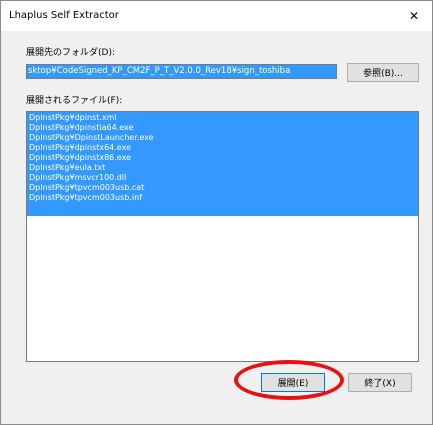  Describe the element at coordinates (222, 178) in the screenshot. I see `file-list-item: DpInstPkg¥msvcr100.dll` at that location.